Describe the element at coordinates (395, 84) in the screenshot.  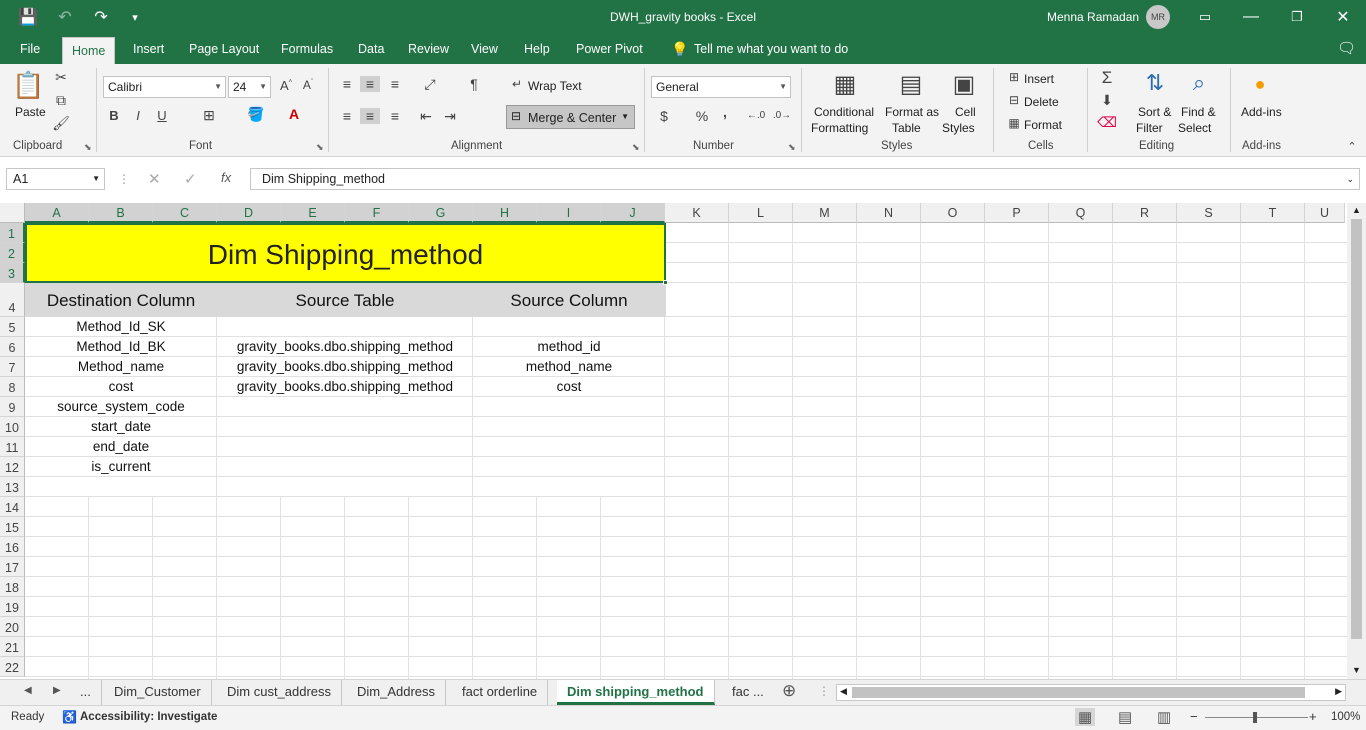
I see `bottom-align-icon: ≡` at that location.